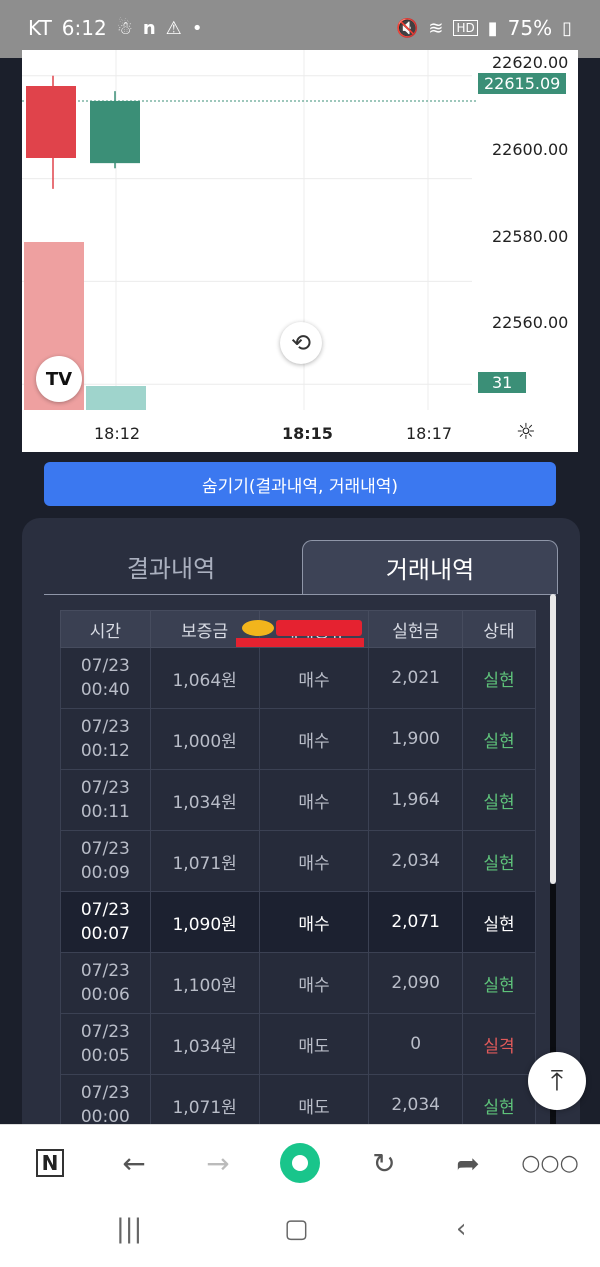  What do you see at coordinates (124, 28) in the screenshot?
I see `notification-app-icon: ☃` at bounding box center [124, 28].